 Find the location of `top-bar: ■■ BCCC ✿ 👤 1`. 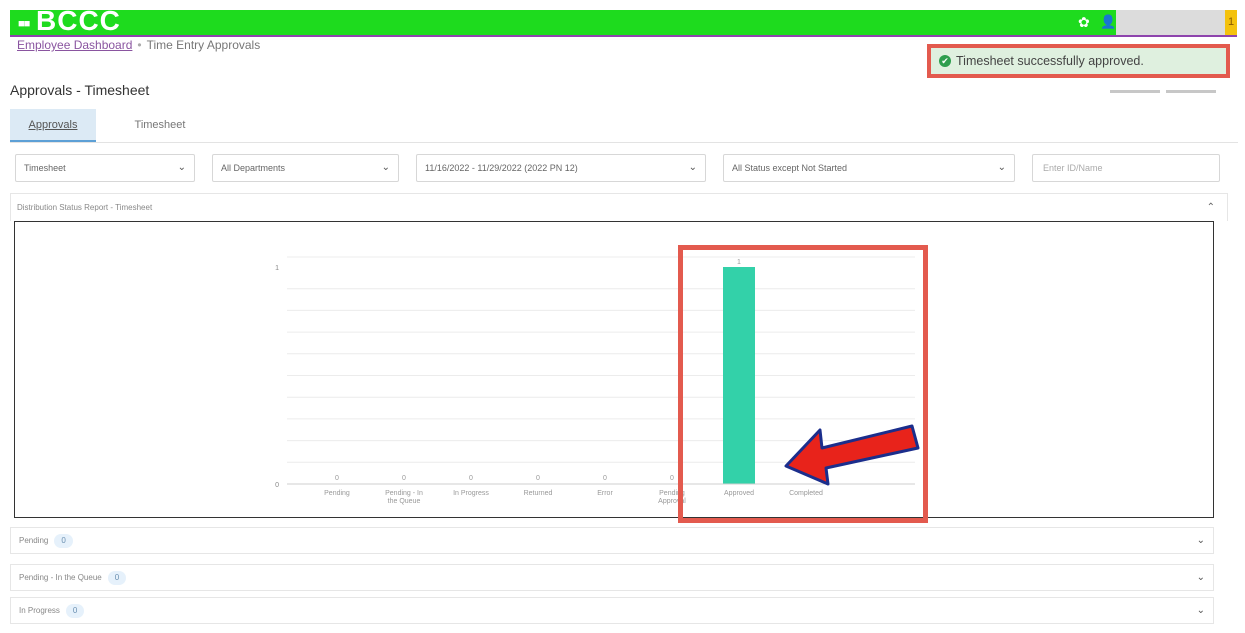

top-bar: ■■ BCCC ✿ 👤 1 is located at coordinates (623, 21).